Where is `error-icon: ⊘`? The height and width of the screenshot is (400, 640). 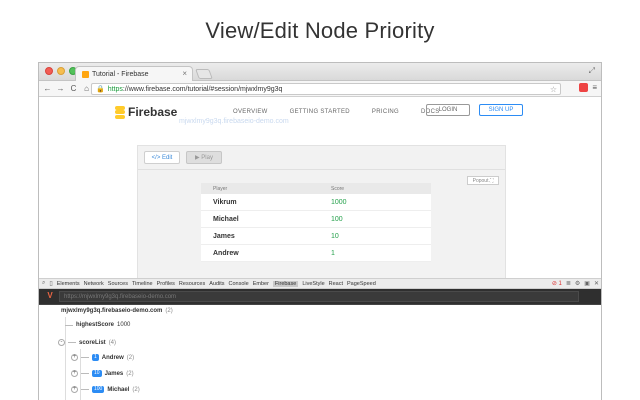
error-icon: ⊘ is located at coordinates (554, 284).